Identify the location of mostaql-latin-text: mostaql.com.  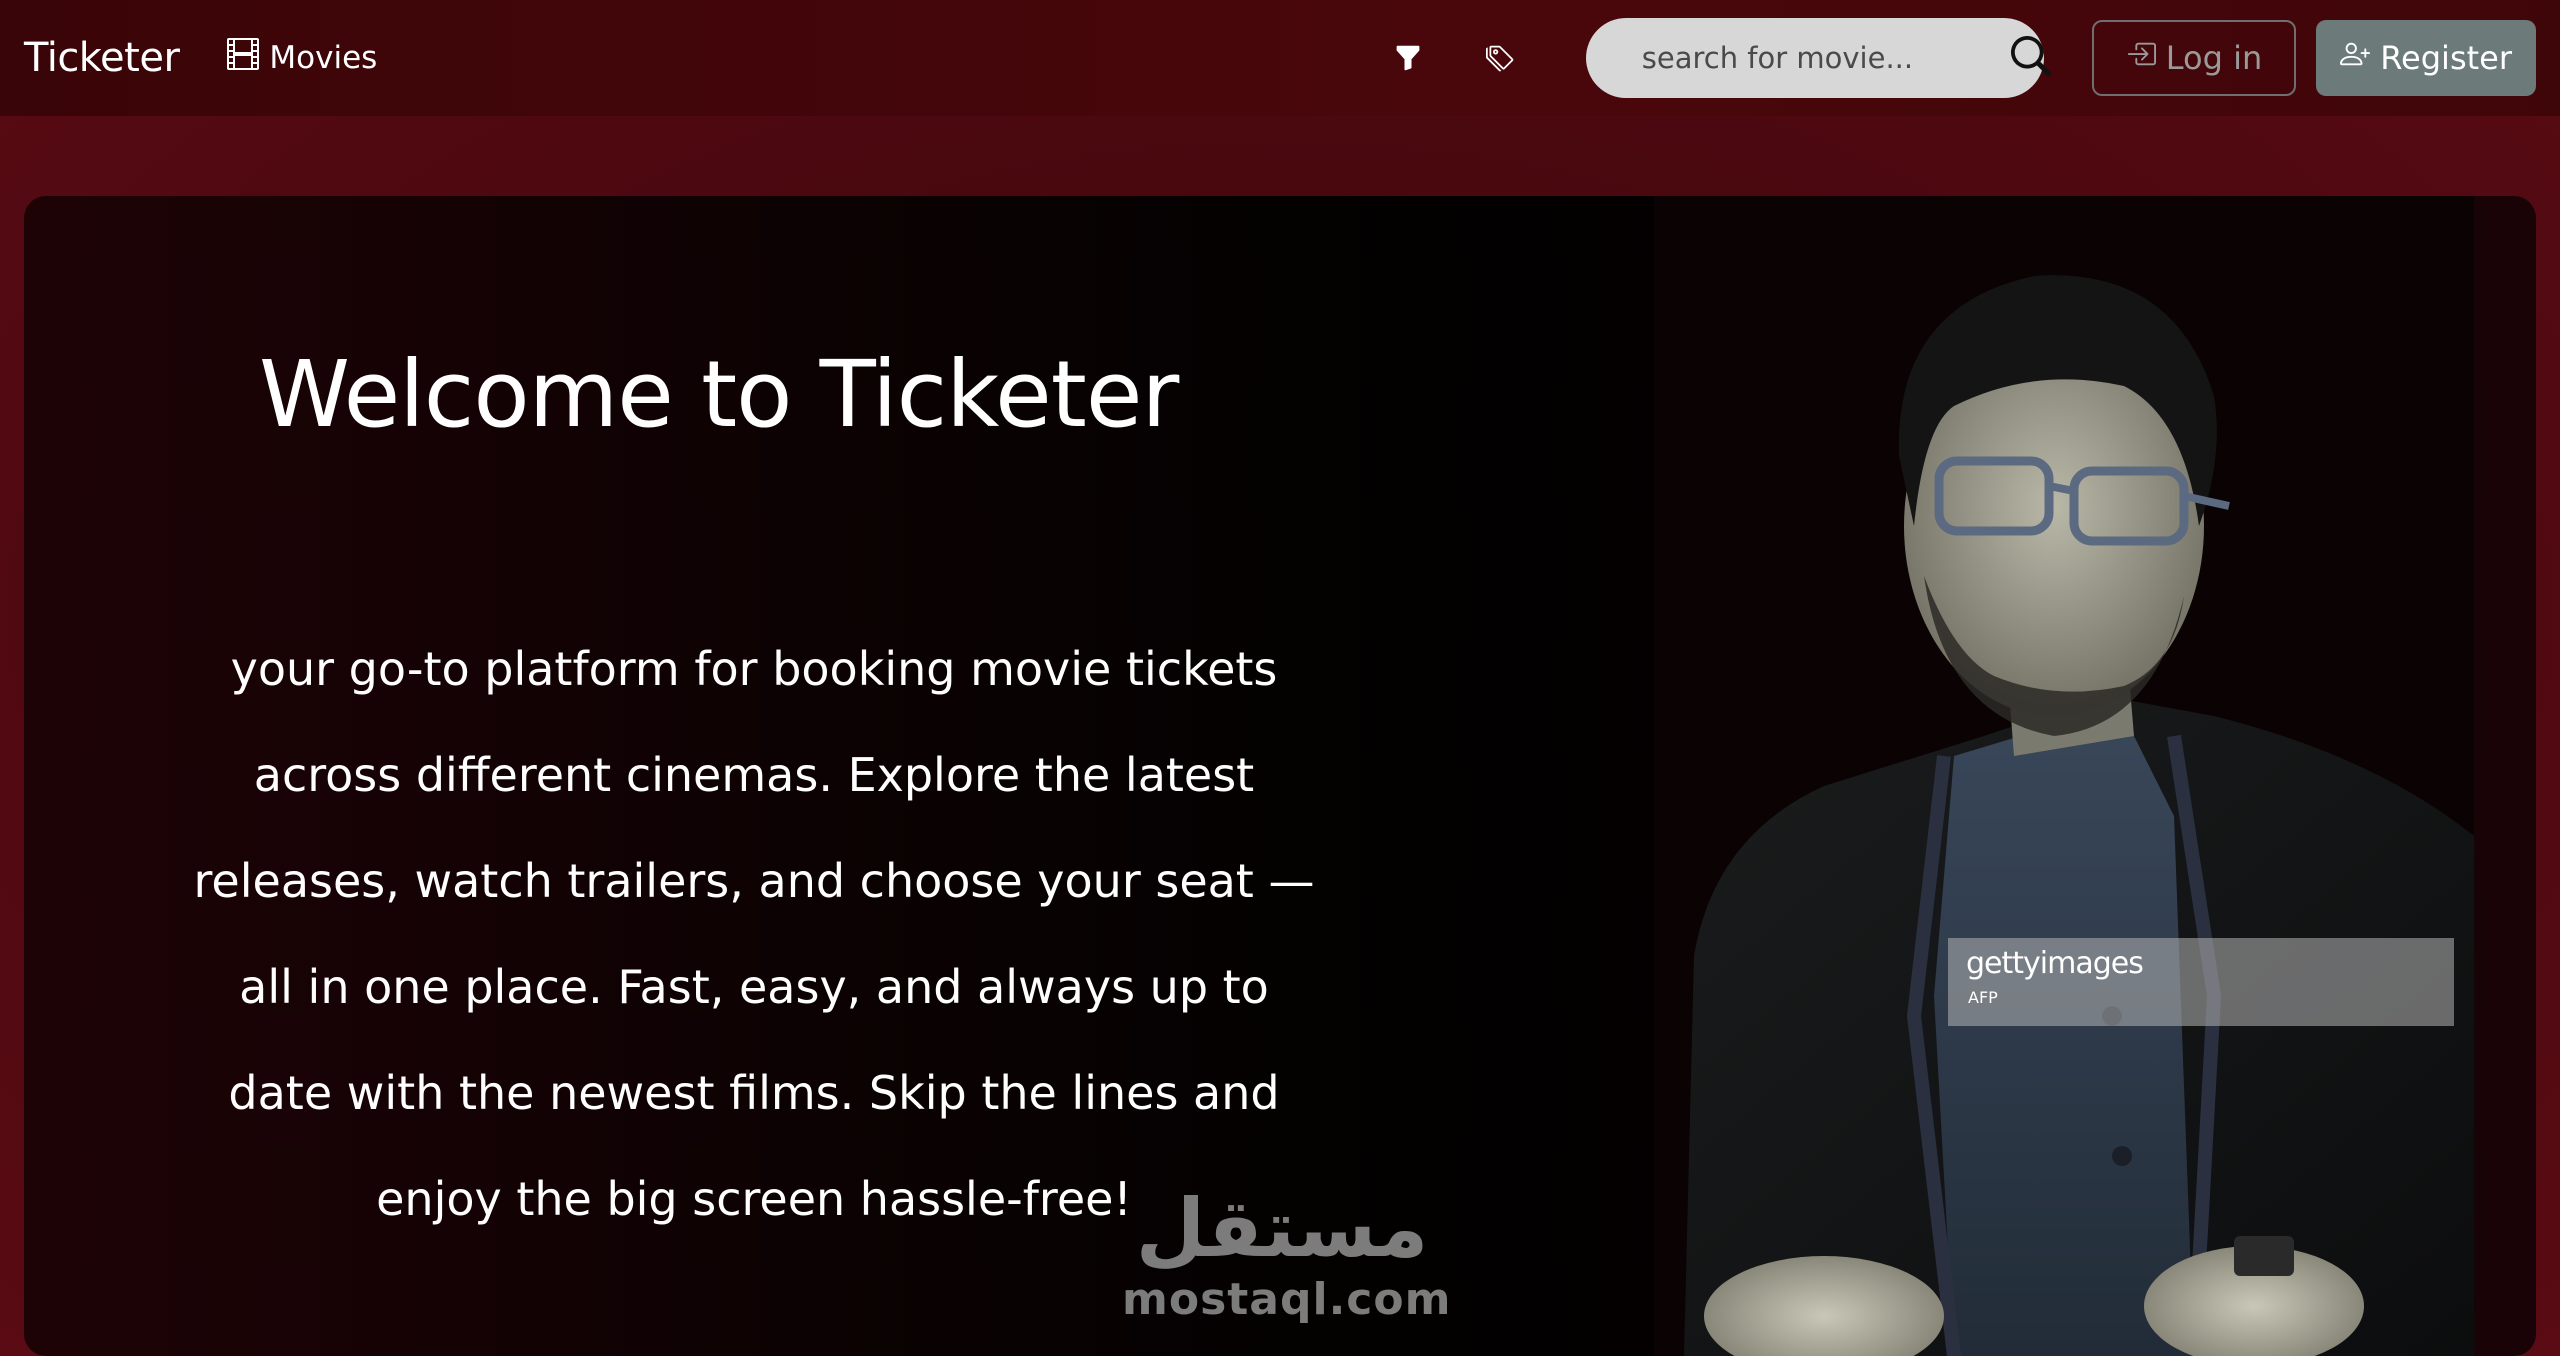
(1287, 1299).